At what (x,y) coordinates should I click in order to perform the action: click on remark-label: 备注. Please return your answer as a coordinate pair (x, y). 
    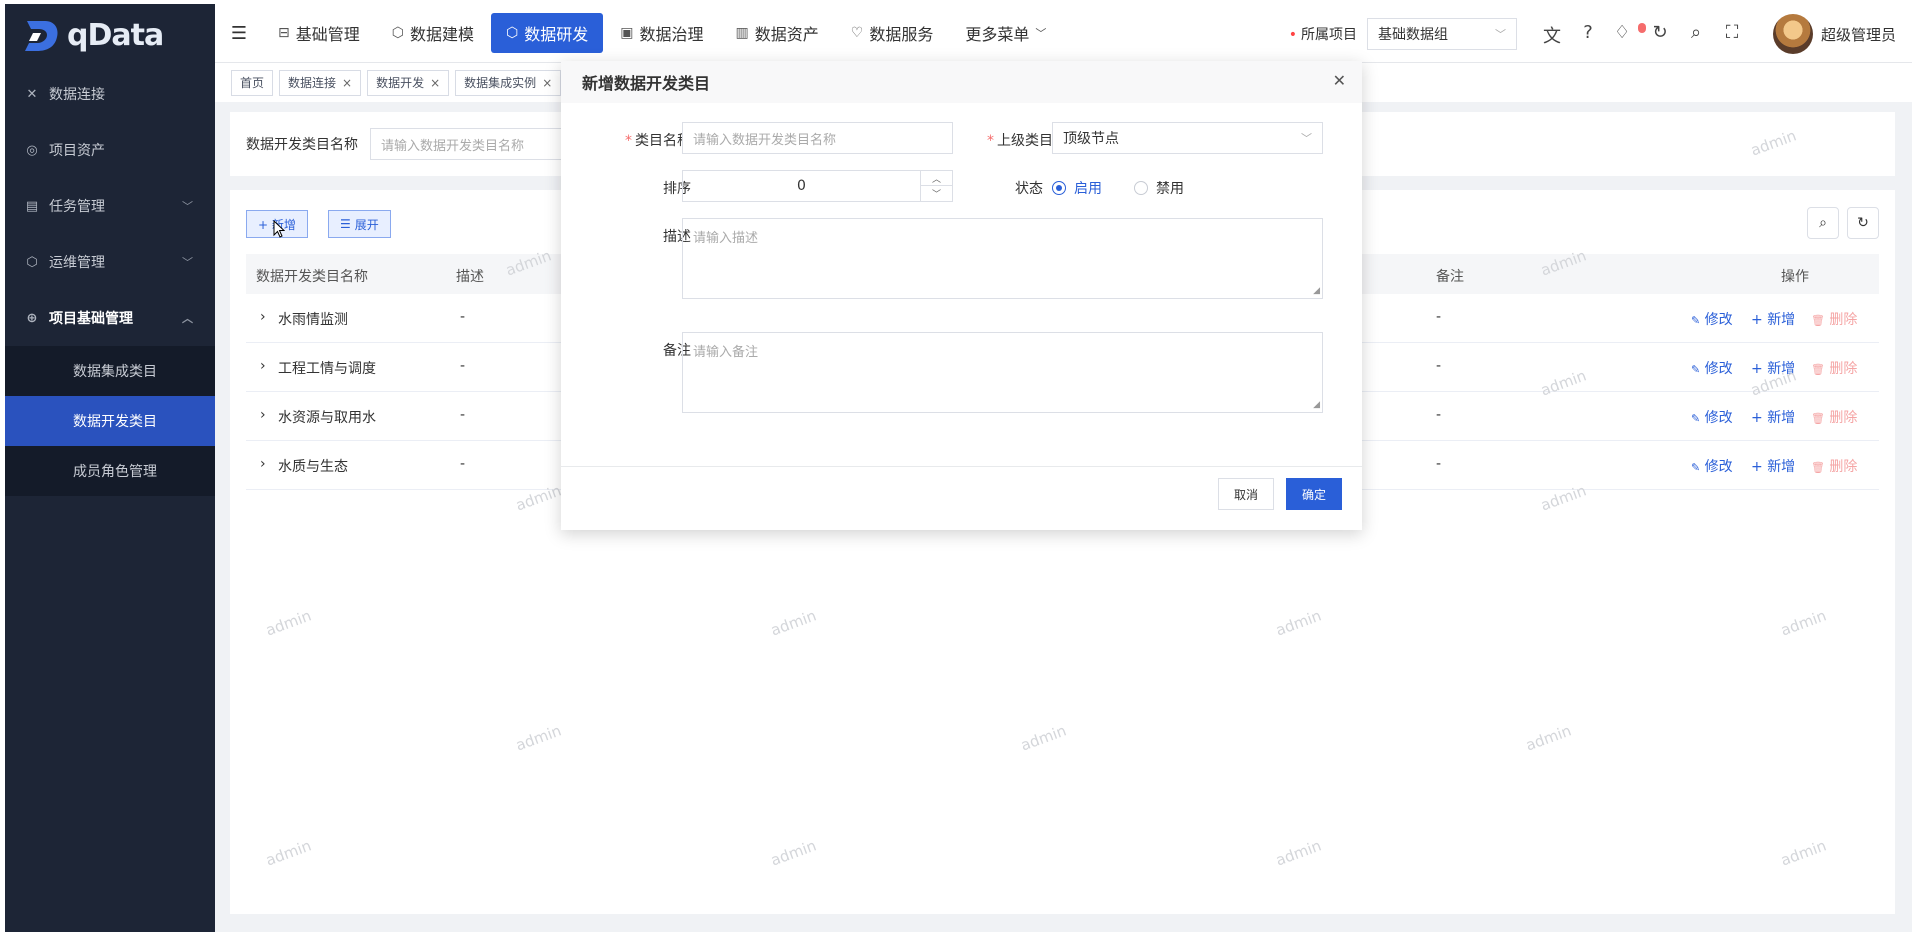
    Looking at the image, I should click on (677, 351).